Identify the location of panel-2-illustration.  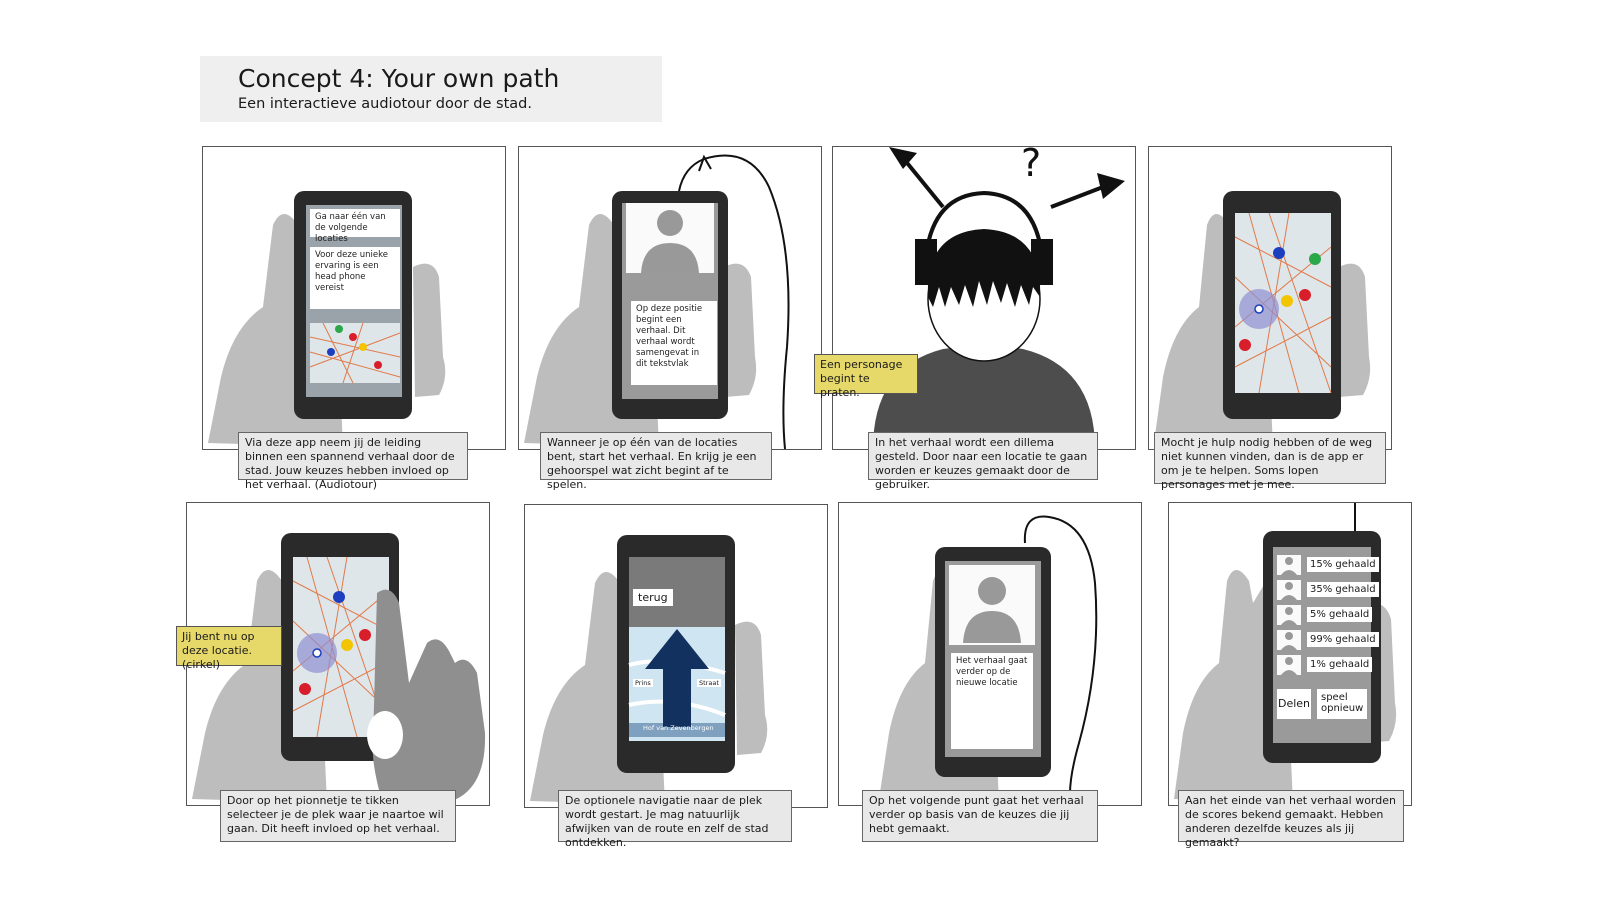
(657, 301).